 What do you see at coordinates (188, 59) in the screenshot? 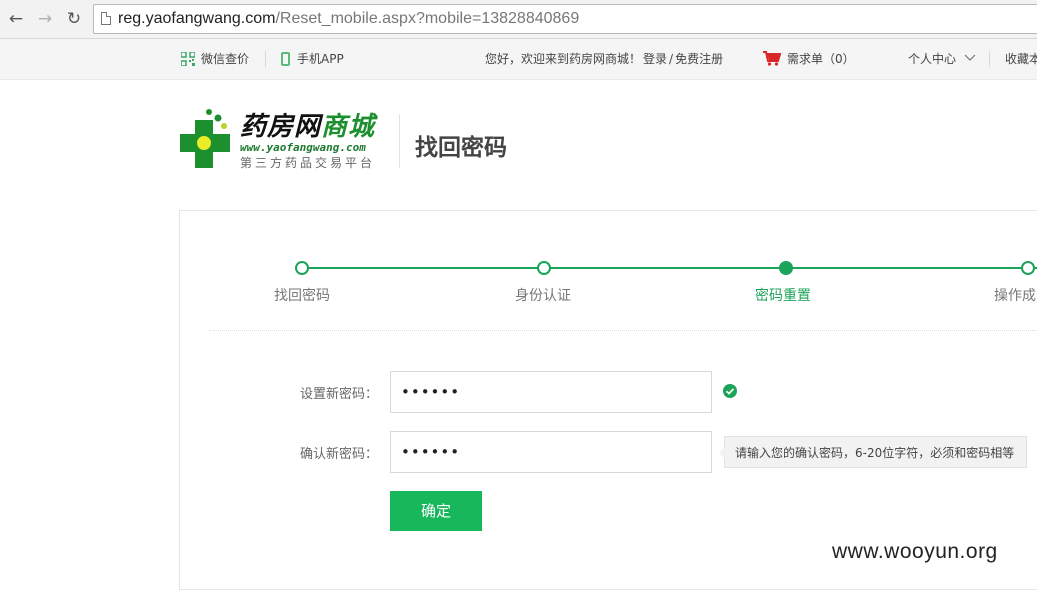
I see `qr-code-icon` at bounding box center [188, 59].